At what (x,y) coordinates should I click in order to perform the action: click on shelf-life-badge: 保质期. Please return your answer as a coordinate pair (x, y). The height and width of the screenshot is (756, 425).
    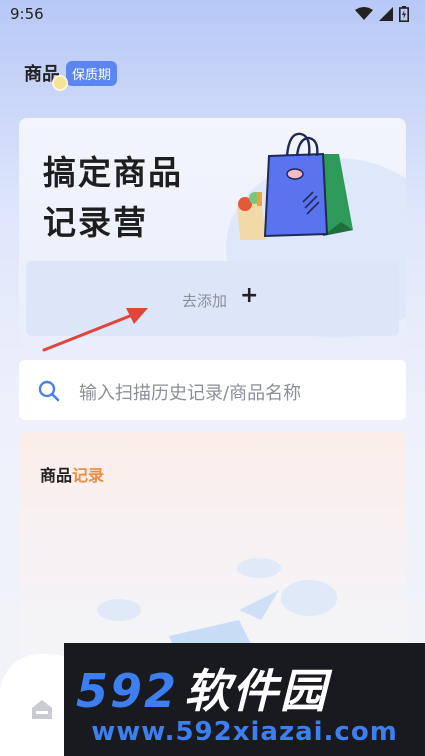
    Looking at the image, I should click on (92, 73).